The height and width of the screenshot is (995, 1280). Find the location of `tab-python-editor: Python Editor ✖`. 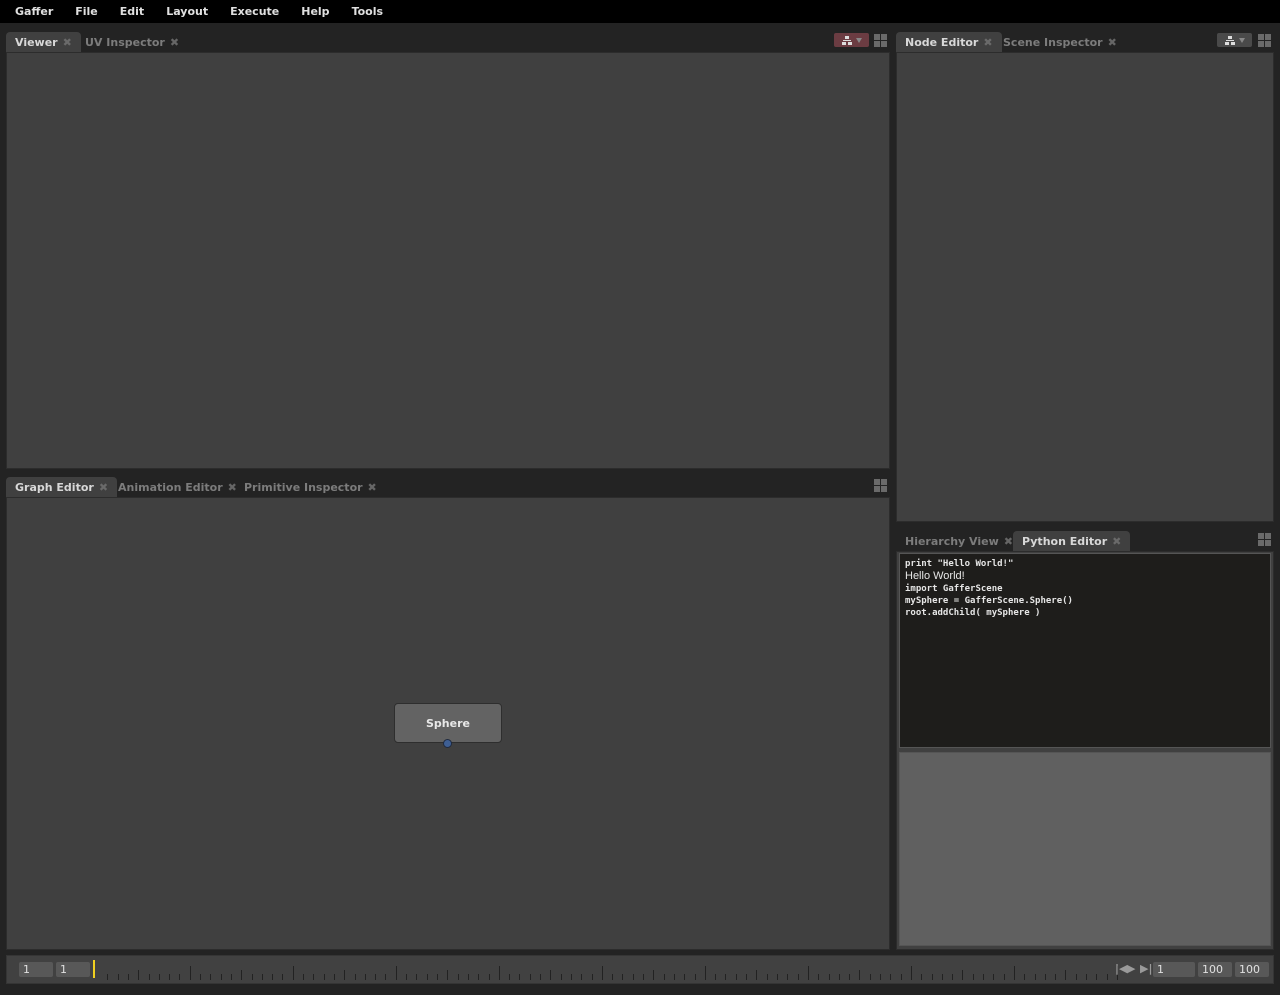

tab-python-editor: Python Editor ✖ is located at coordinates (1072, 541).